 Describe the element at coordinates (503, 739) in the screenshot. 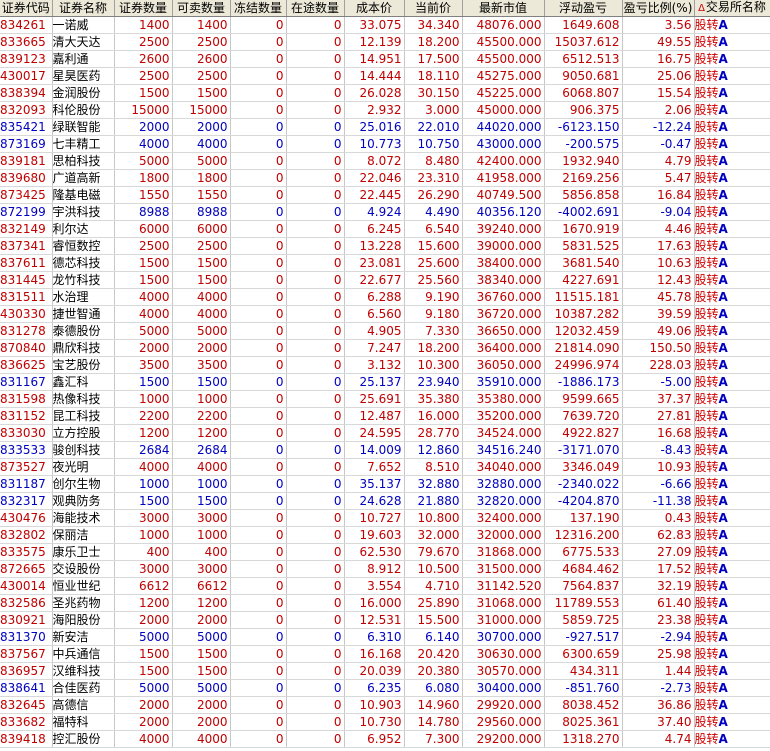

I see `cell-market-value: 29200.000` at that location.